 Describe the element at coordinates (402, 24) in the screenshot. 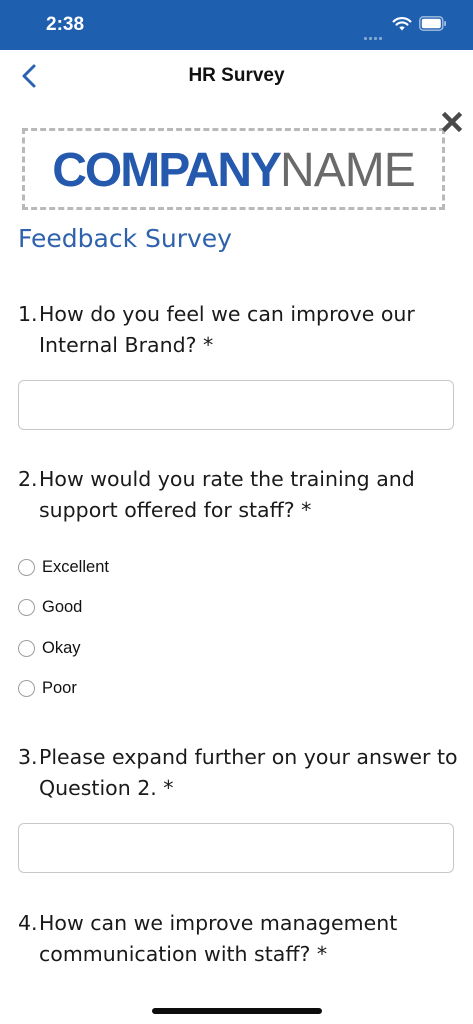

I see `wifi-icon` at that location.